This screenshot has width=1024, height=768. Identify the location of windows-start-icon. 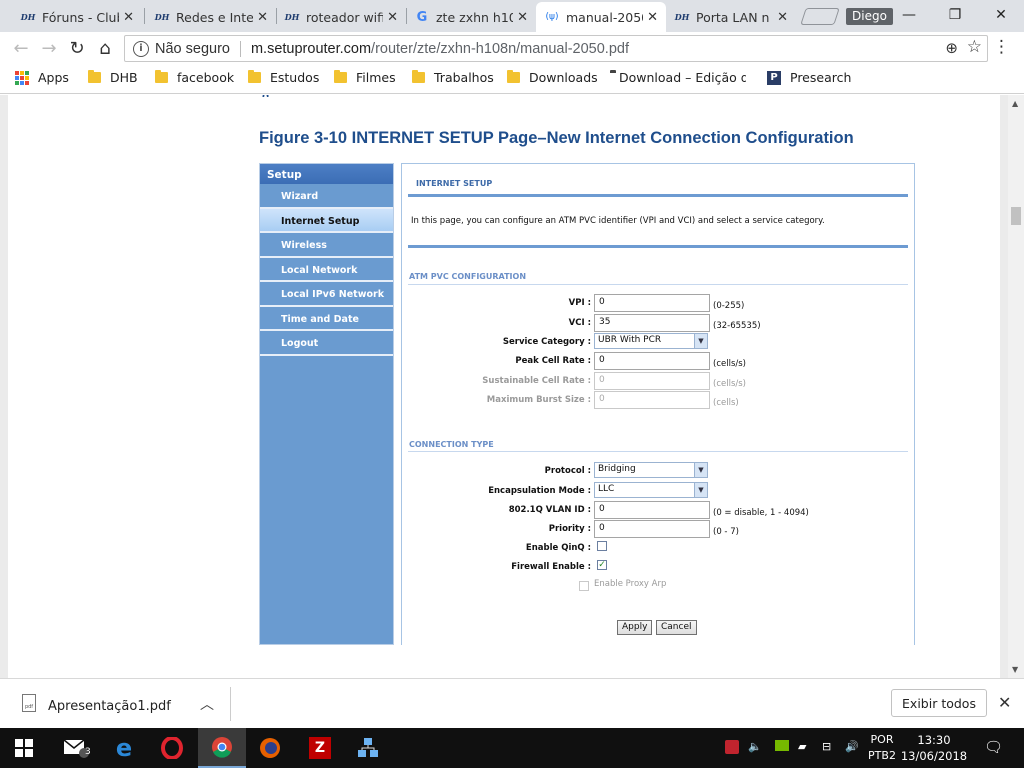
(24, 748).